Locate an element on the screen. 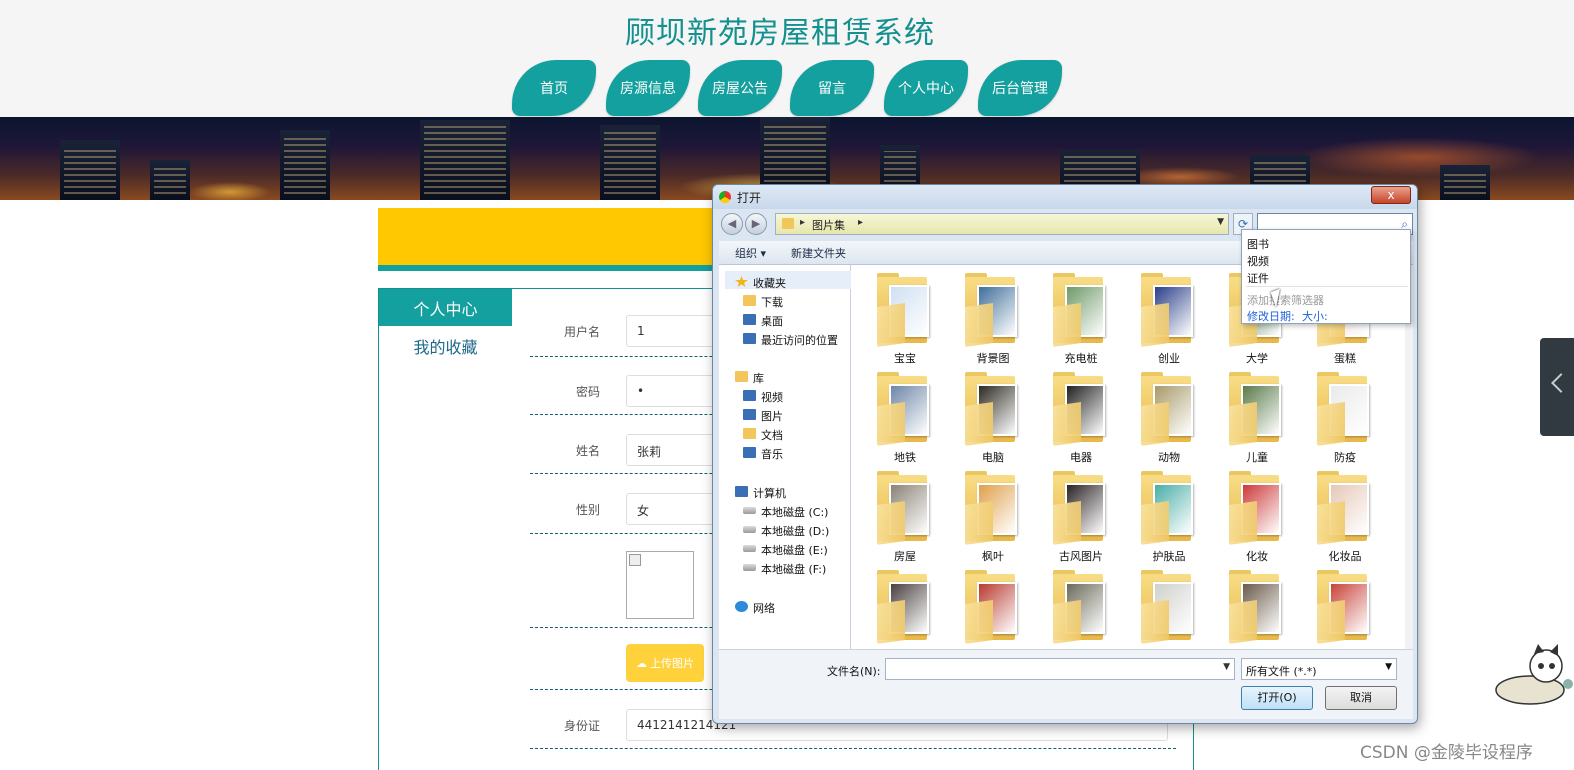  new-folder-button: 新建文件夹 is located at coordinates (818, 253).